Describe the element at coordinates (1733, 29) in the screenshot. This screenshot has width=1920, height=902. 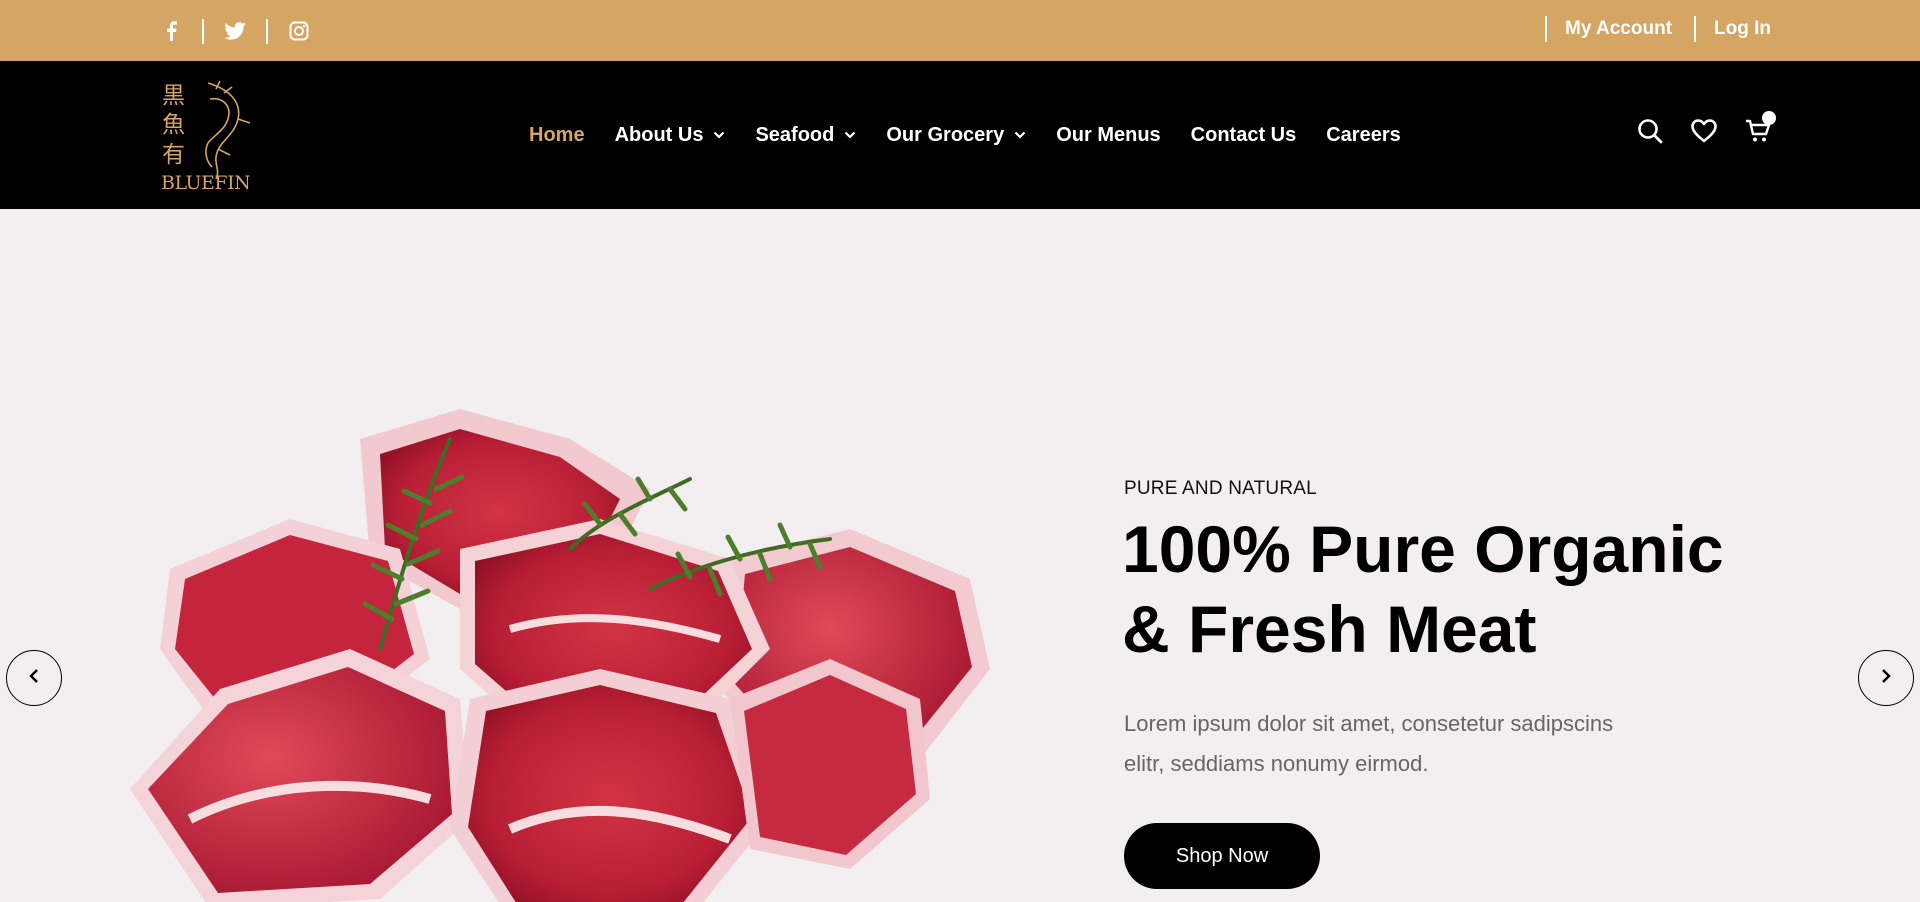
I see `log-in-link: Log In` at that location.